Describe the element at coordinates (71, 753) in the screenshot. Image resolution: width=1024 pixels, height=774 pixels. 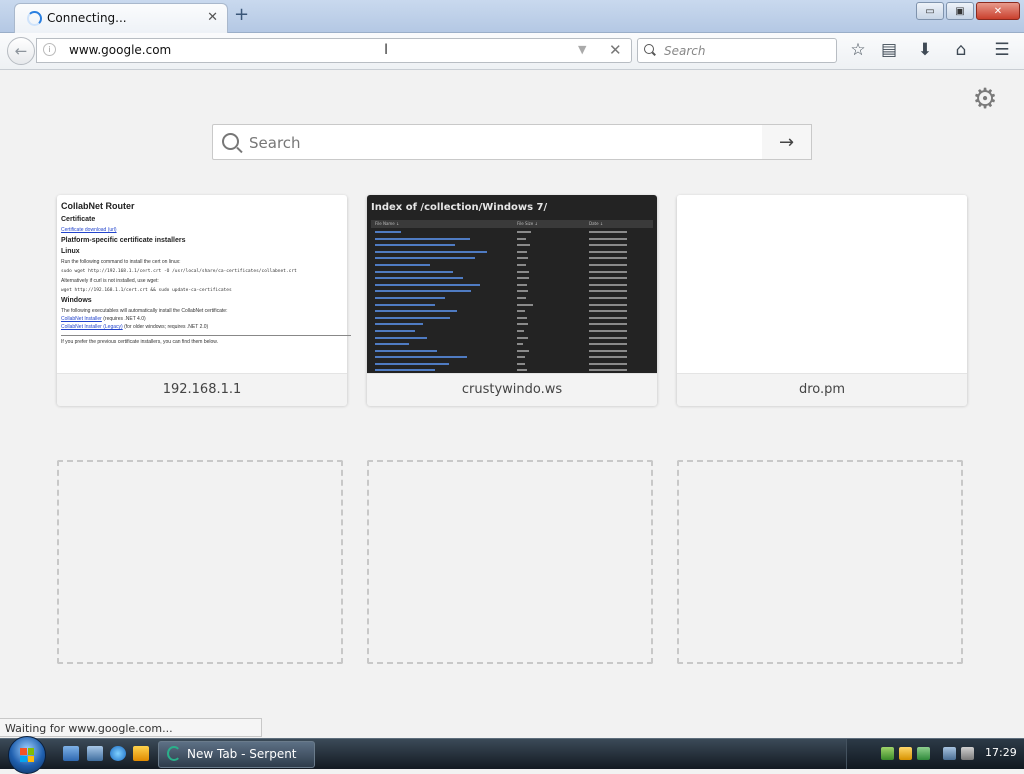
I see `show-desktop-icon` at that location.